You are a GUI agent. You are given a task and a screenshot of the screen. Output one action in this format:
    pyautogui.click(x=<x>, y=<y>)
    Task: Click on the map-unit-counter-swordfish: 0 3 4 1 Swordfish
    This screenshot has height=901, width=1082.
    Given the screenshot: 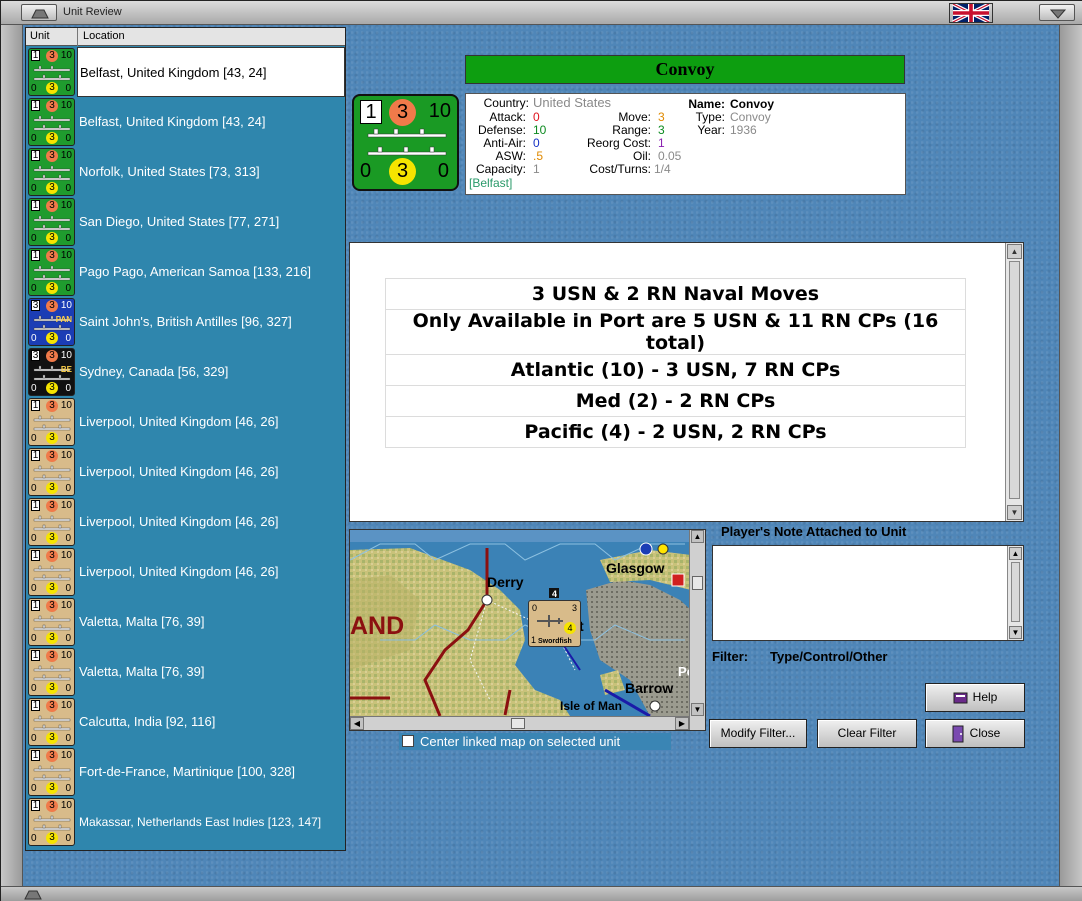 What is the action you would take?
    pyautogui.click(x=554, y=623)
    